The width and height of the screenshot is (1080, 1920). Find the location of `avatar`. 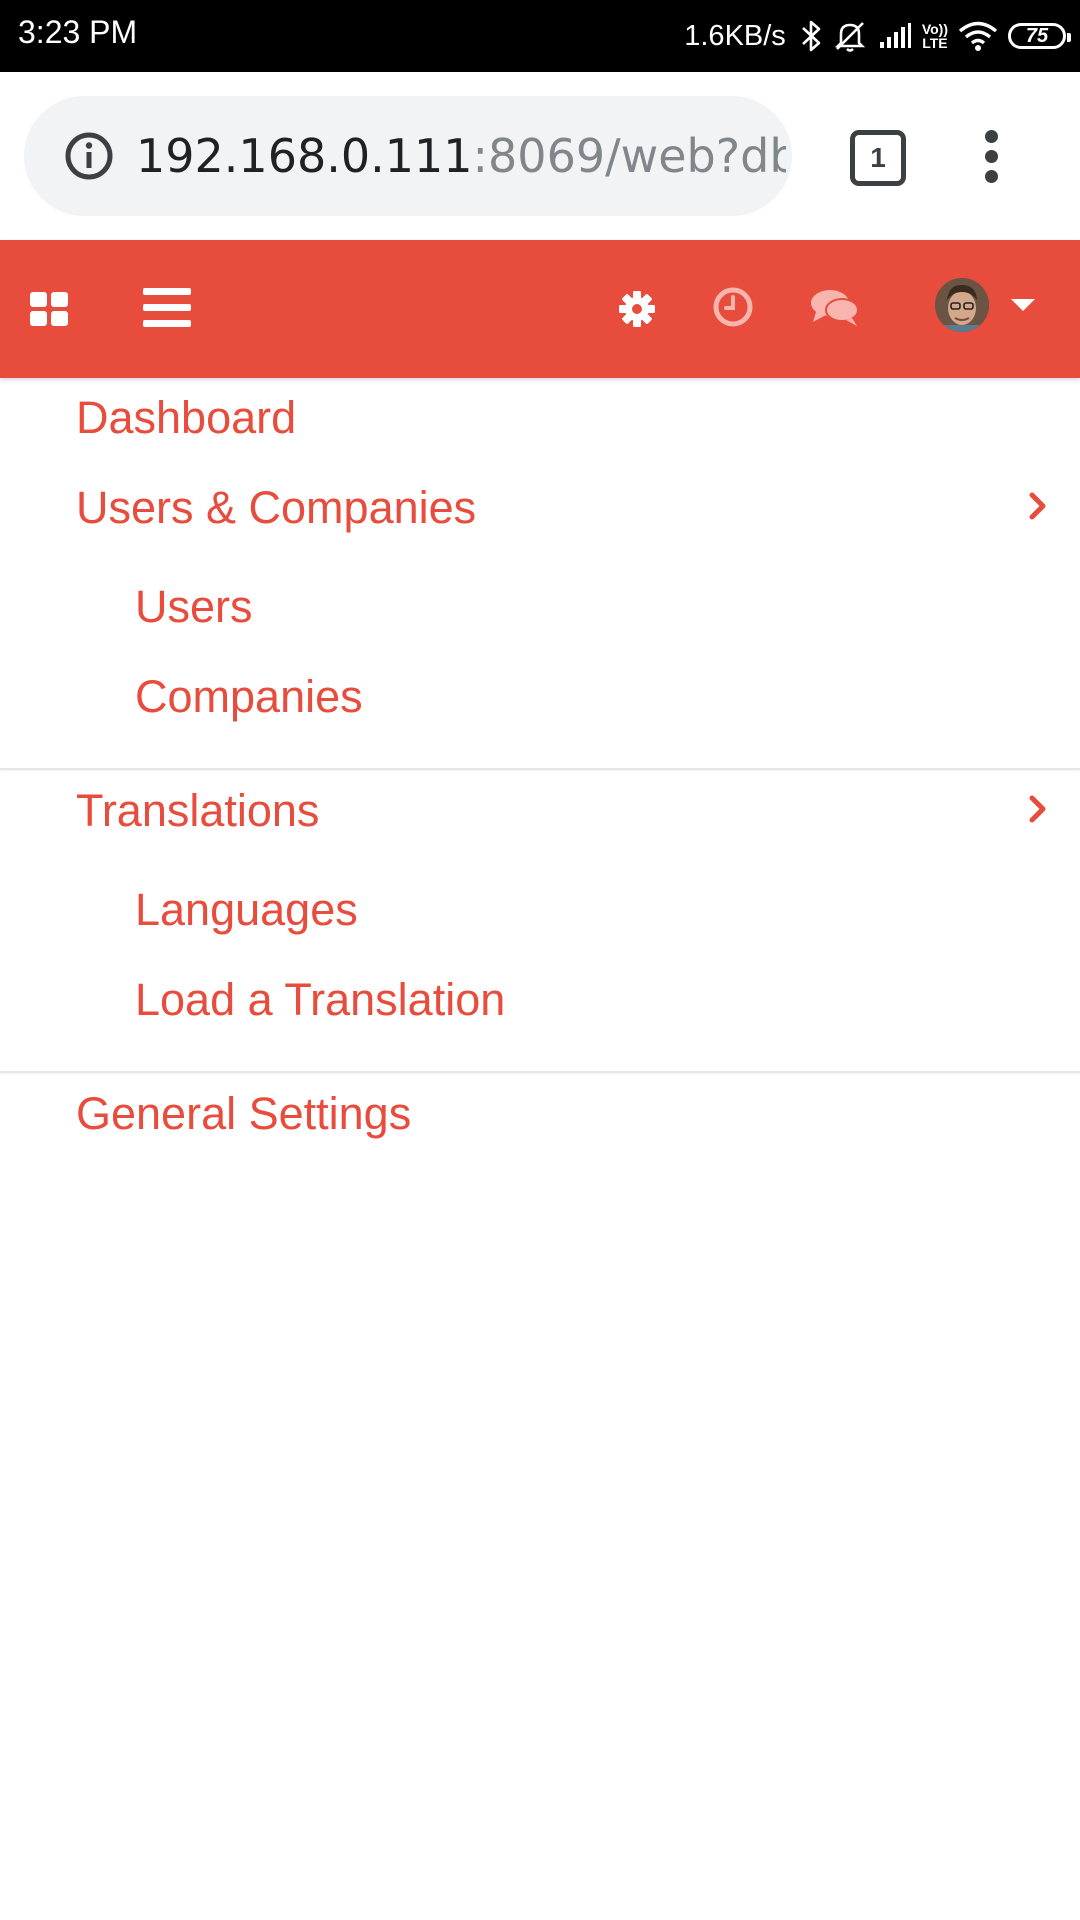

avatar is located at coordinates (962, 305).